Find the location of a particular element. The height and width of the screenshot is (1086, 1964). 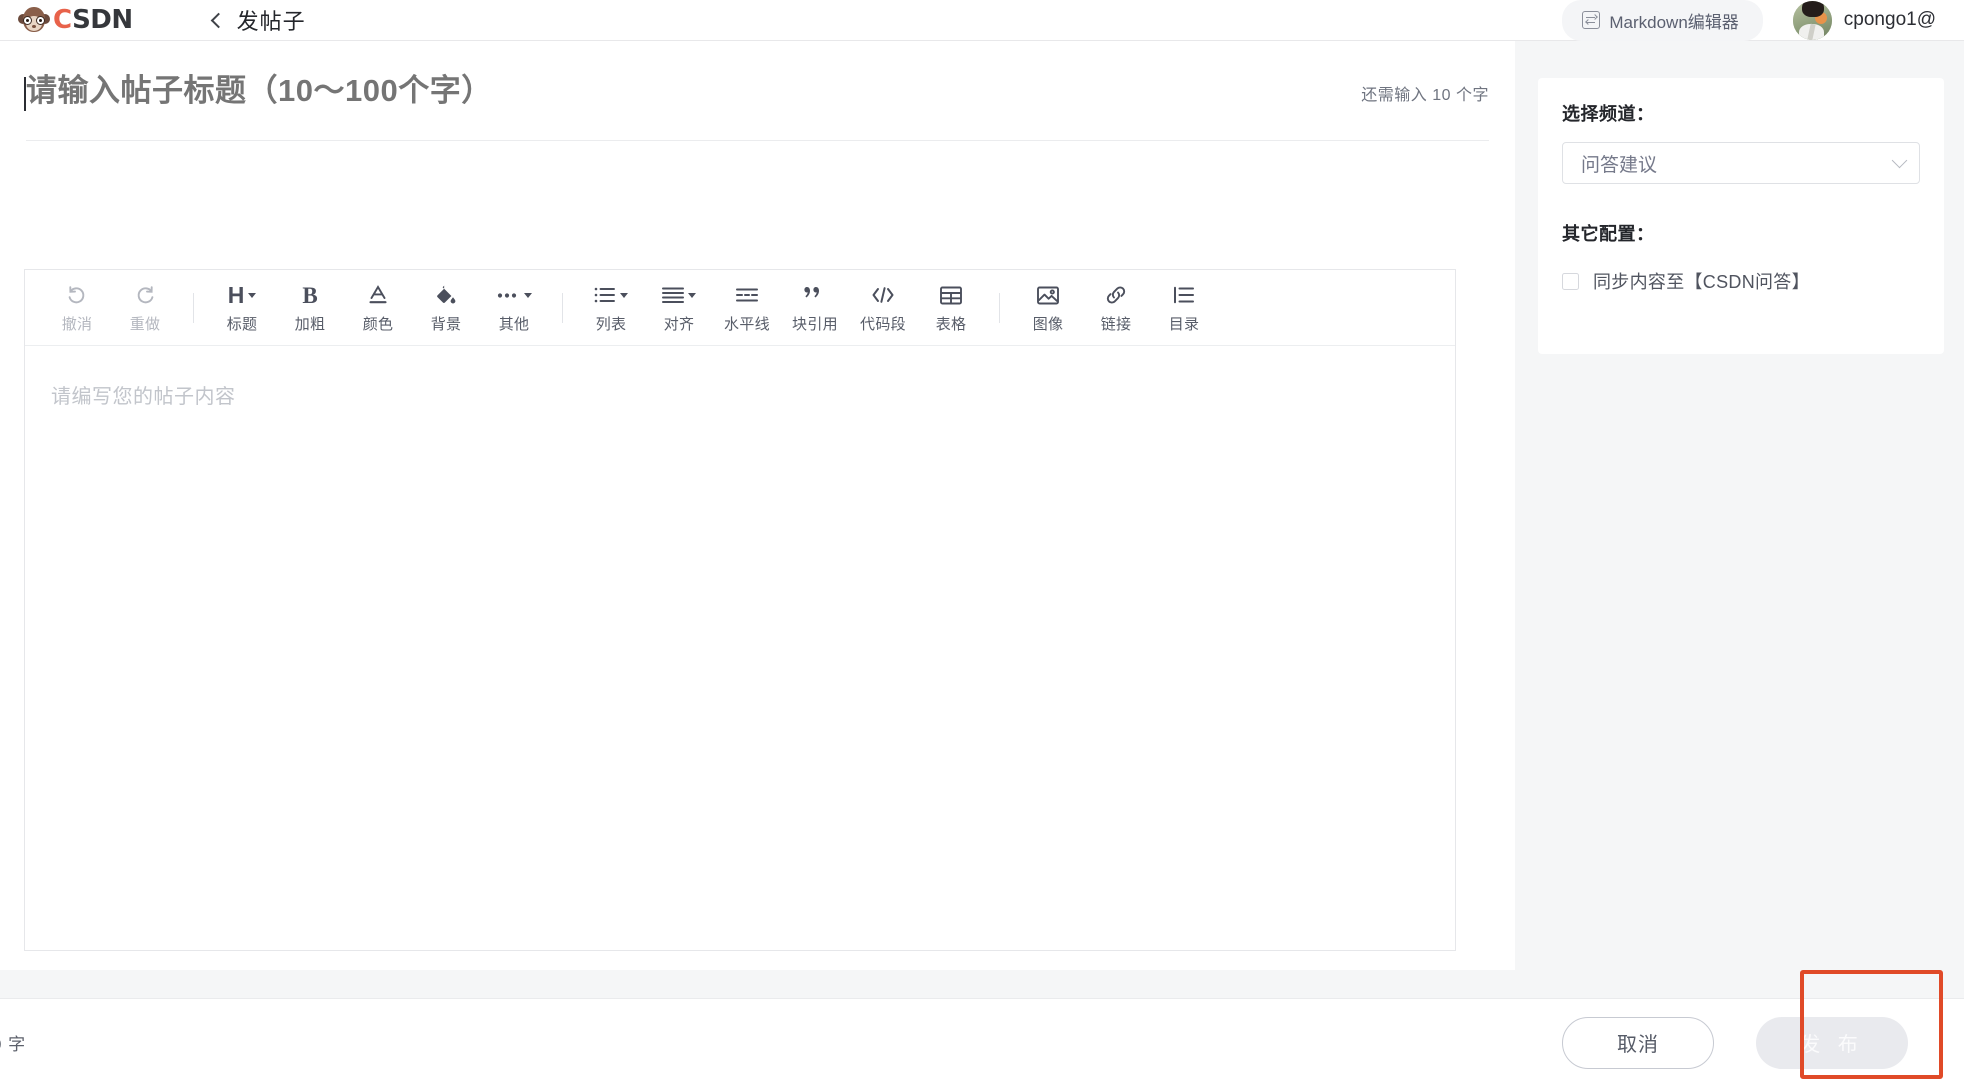

csdn-monkey-icon is located at coordinates (34, 20).